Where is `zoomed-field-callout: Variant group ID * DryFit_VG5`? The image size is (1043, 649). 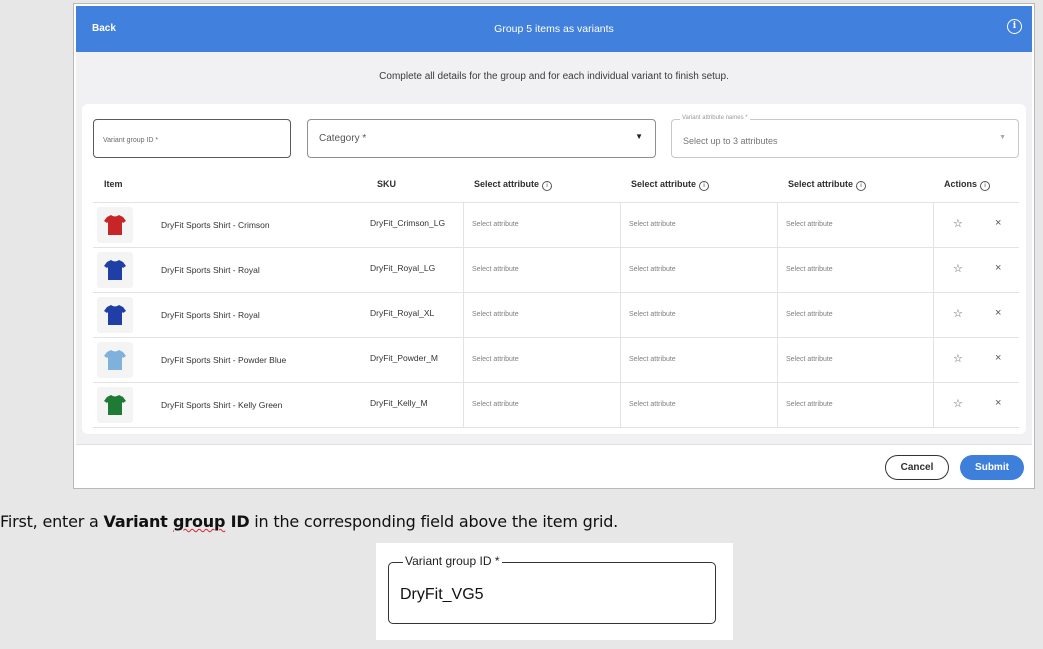 zoomed-field-callout: Variant group ID * DryFit_VG5 is located at coordinates (554, 591).